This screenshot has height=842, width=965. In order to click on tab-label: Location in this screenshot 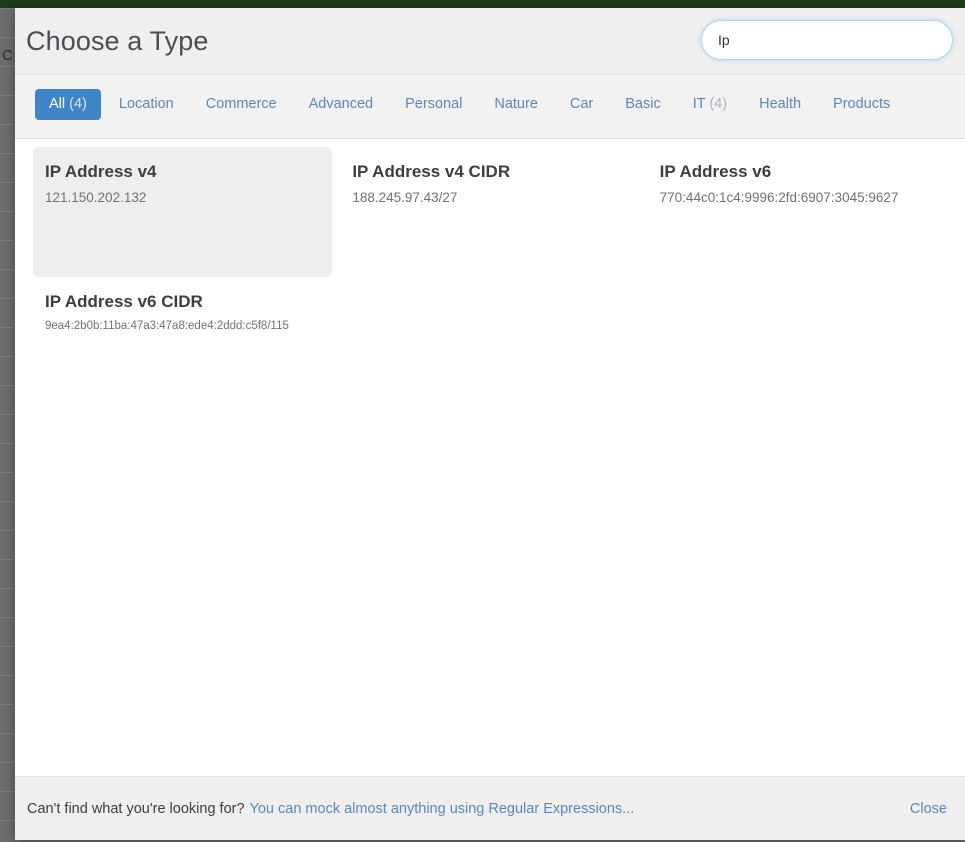, I will do `click(146, 104)`.